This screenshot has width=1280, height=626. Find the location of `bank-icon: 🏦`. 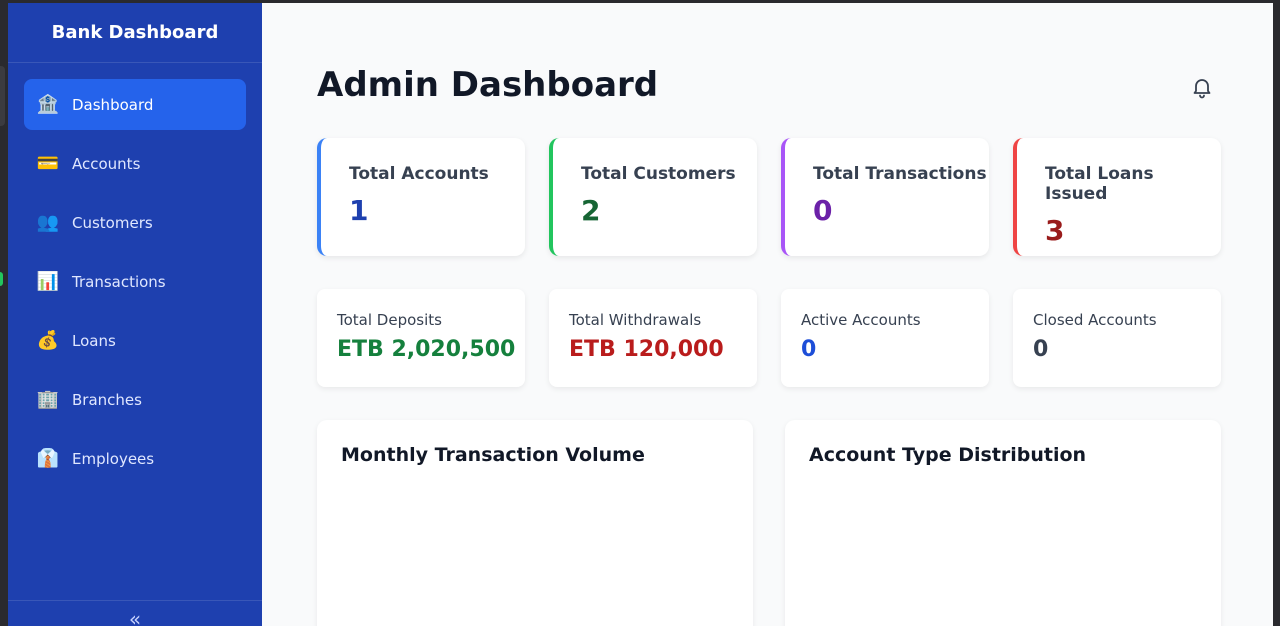

bank-icon: 🏦 is located at coordinates (48, 104).